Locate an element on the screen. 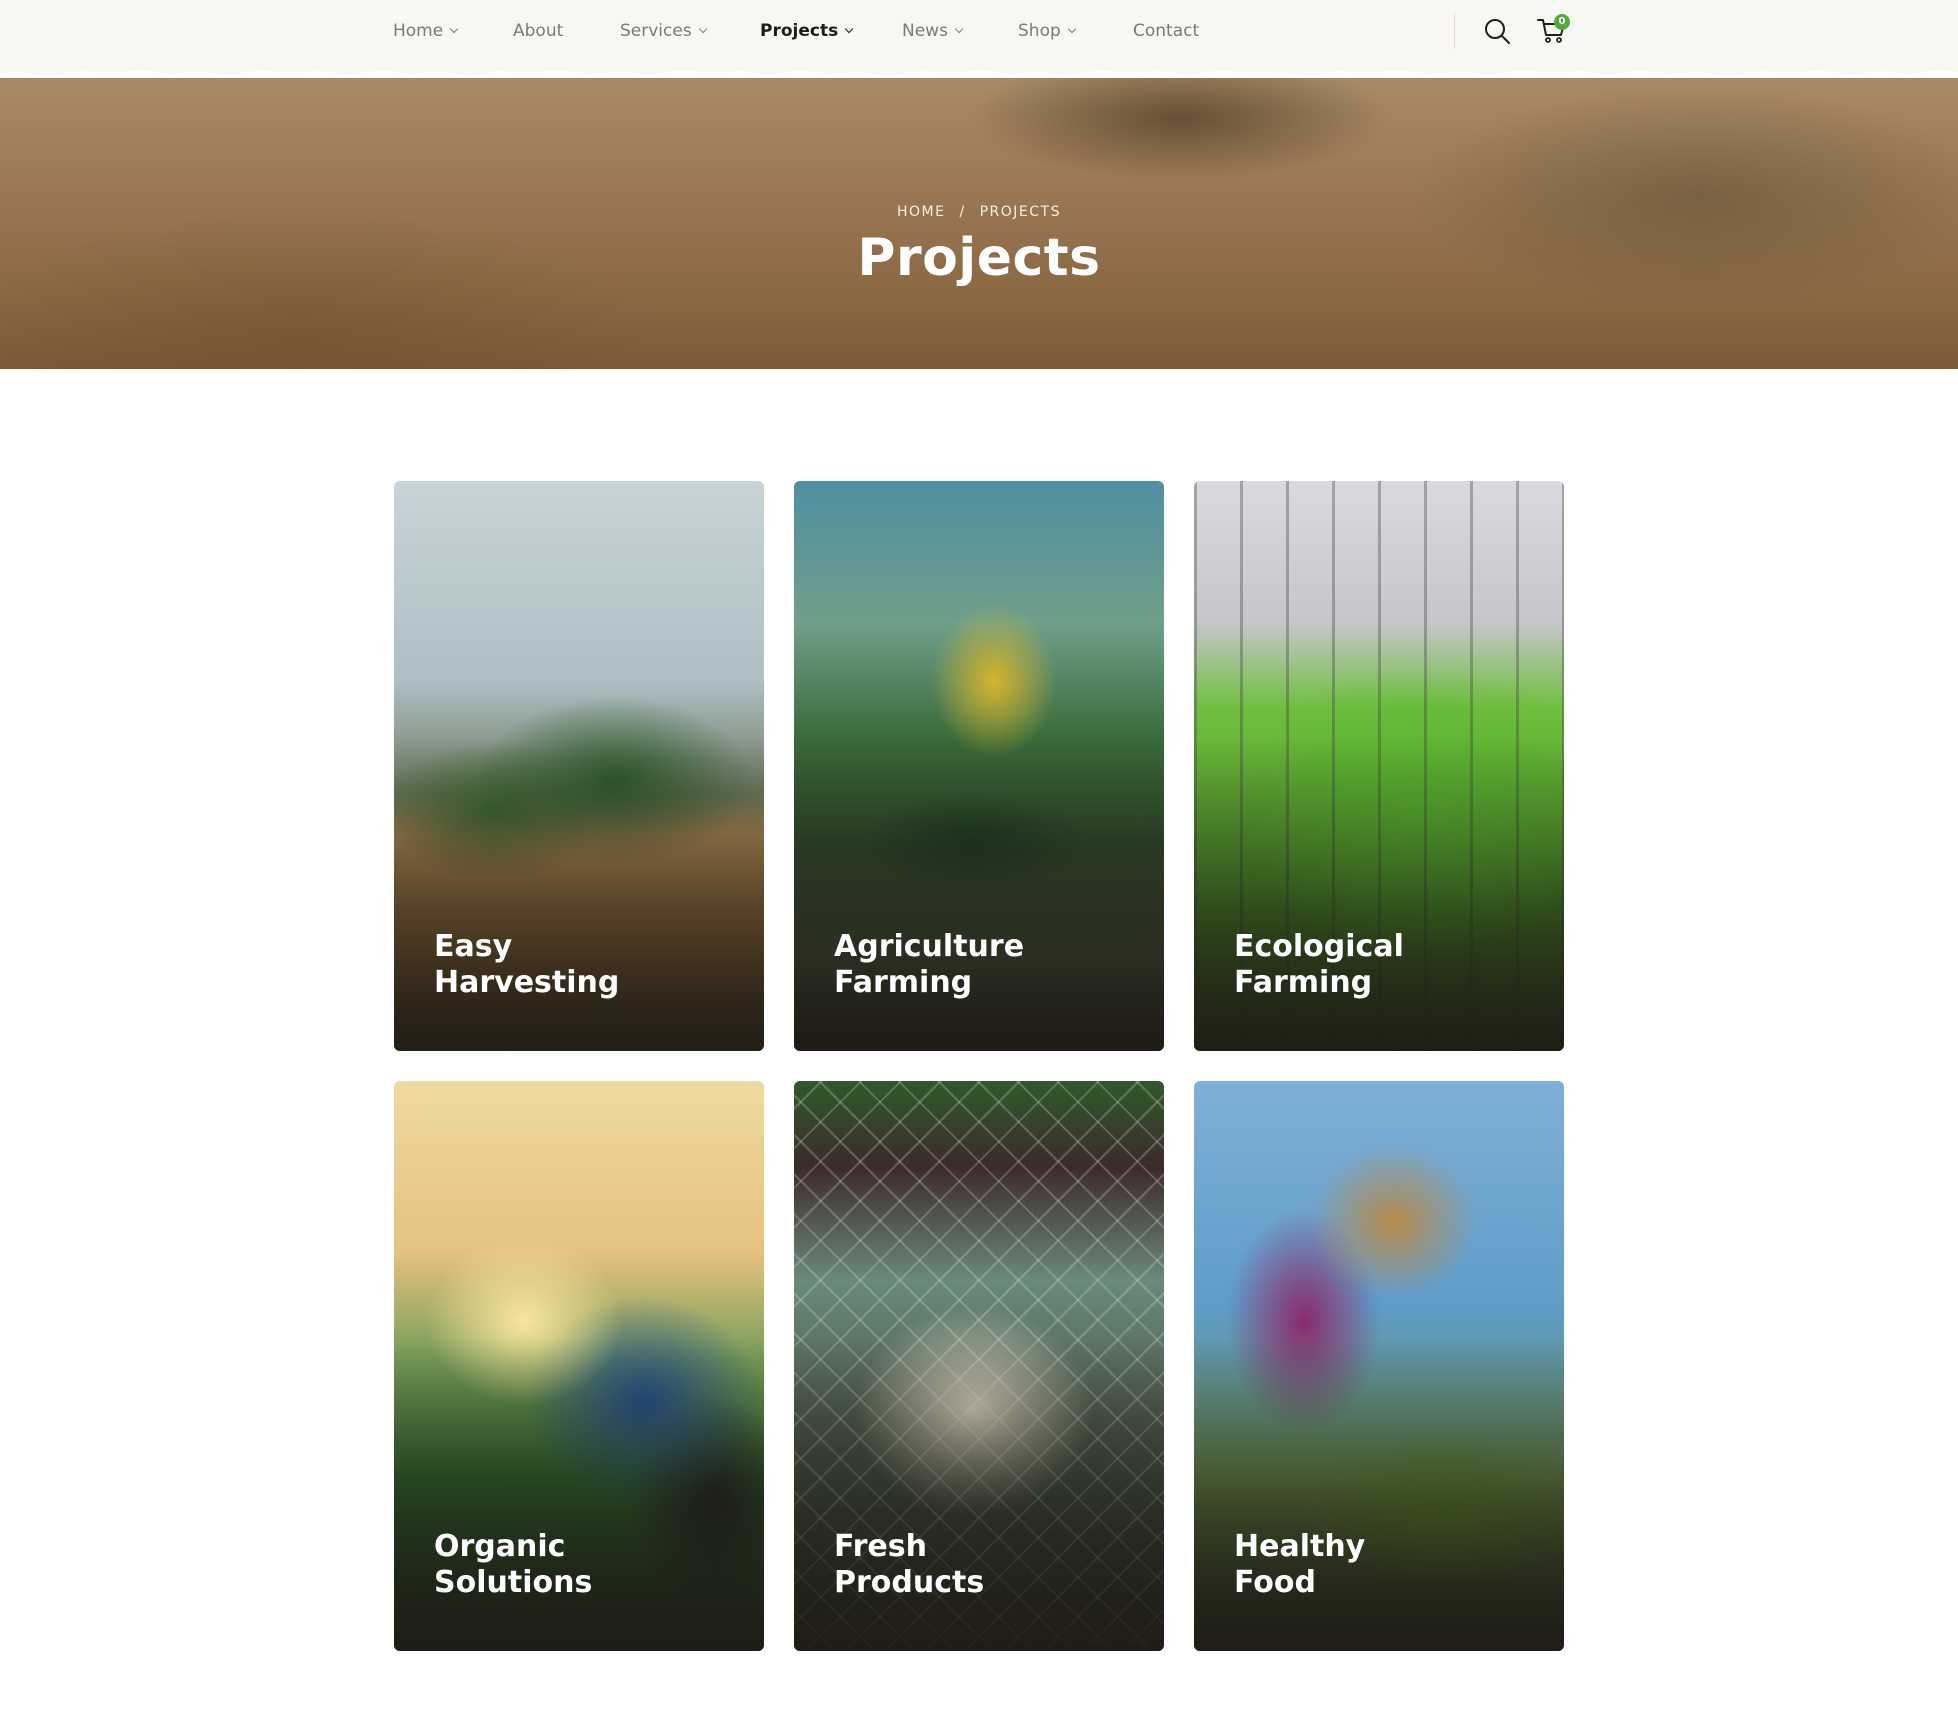 This screenshot has width=1958, height=1722. project-card-ecological-farming: Ecological Farming is located at coordinates (1379, 766).